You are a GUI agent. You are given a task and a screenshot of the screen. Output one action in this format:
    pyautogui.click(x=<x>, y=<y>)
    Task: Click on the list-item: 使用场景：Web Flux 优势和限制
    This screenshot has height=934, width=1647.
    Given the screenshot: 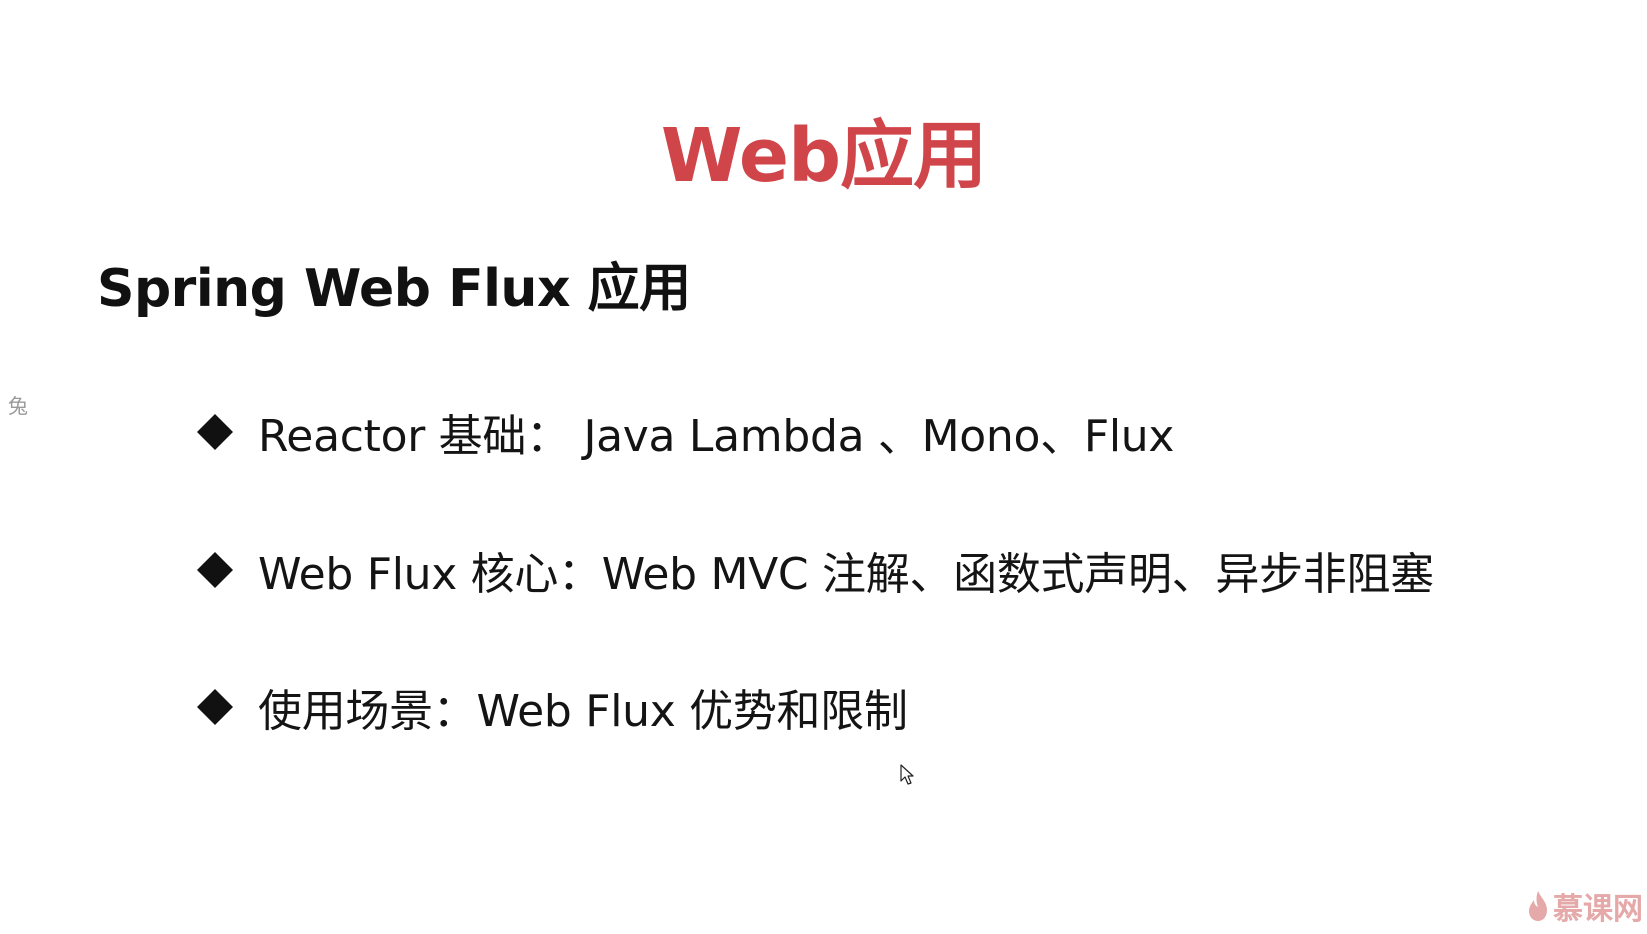 What is the action you would take?
    pyautogui.click(x=552, y=707)
    